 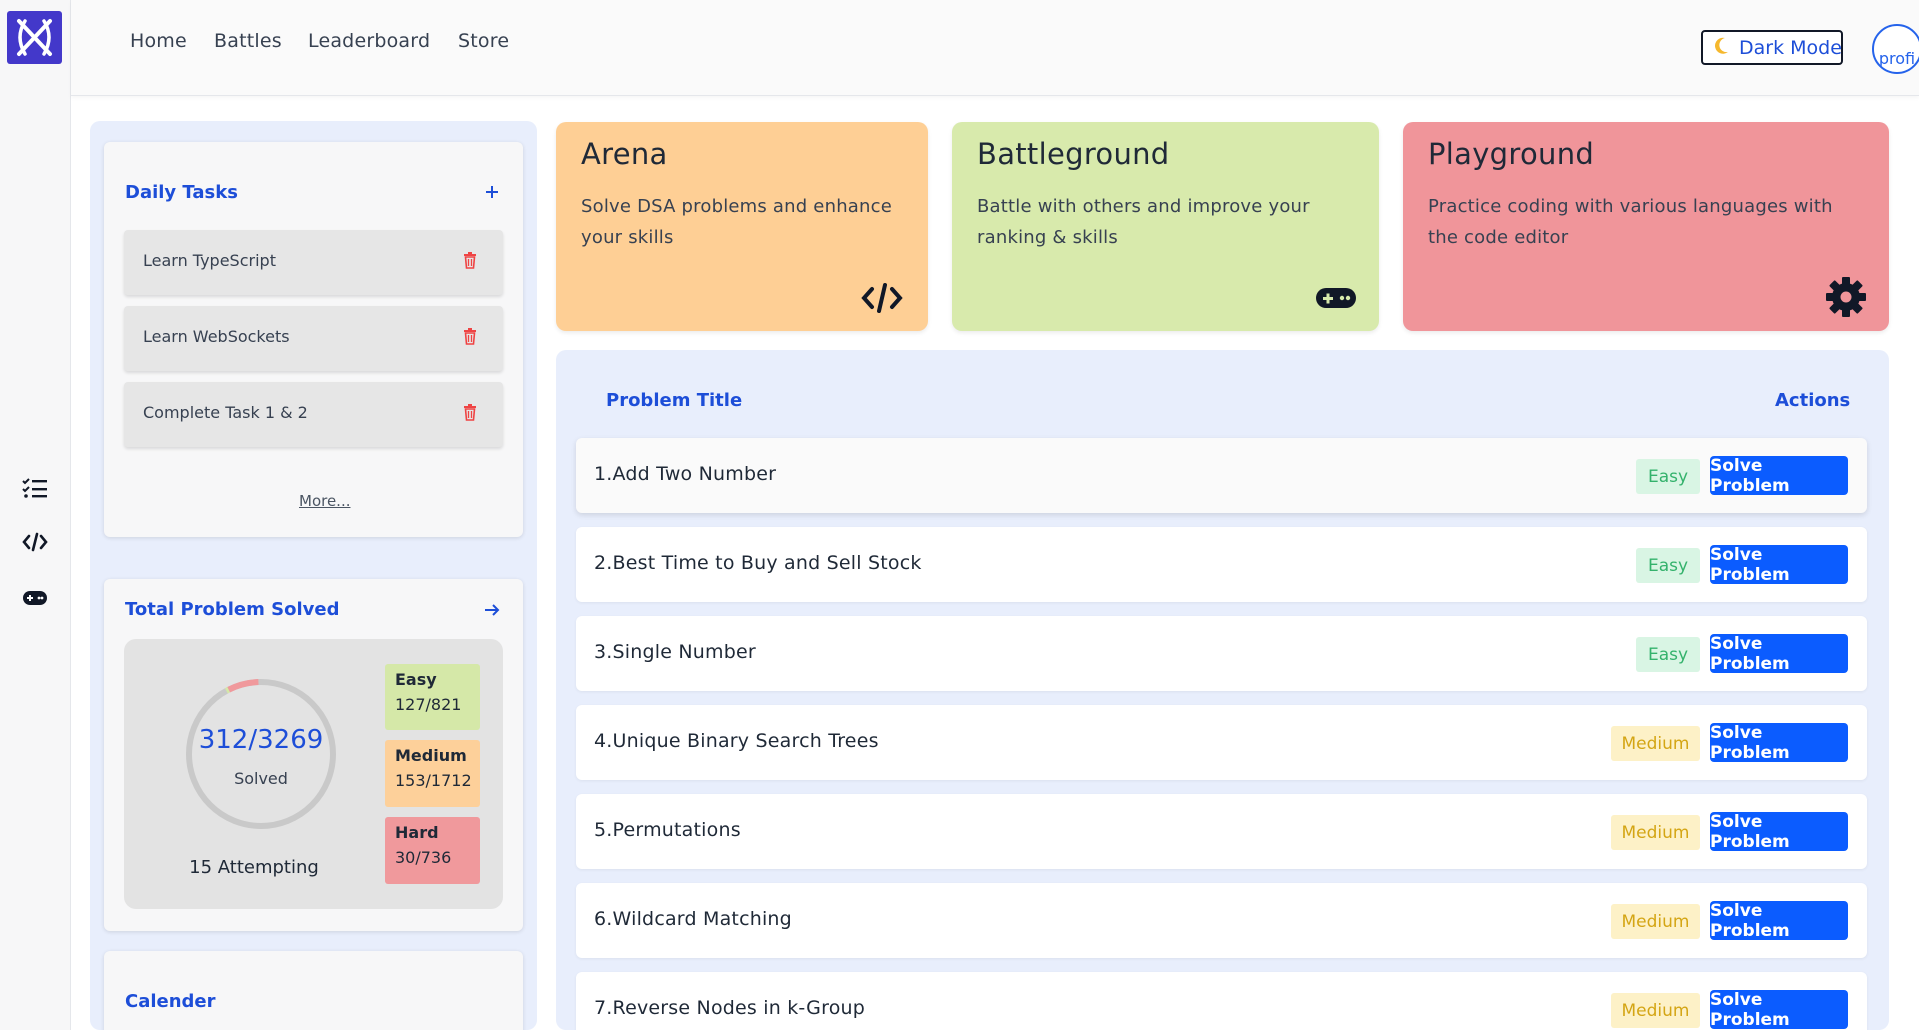 What do you see at coordinates (693, 919) in the screenshot?
I see `problem-title: 6.Wildcard Matching` at bounding box center [693, 919].